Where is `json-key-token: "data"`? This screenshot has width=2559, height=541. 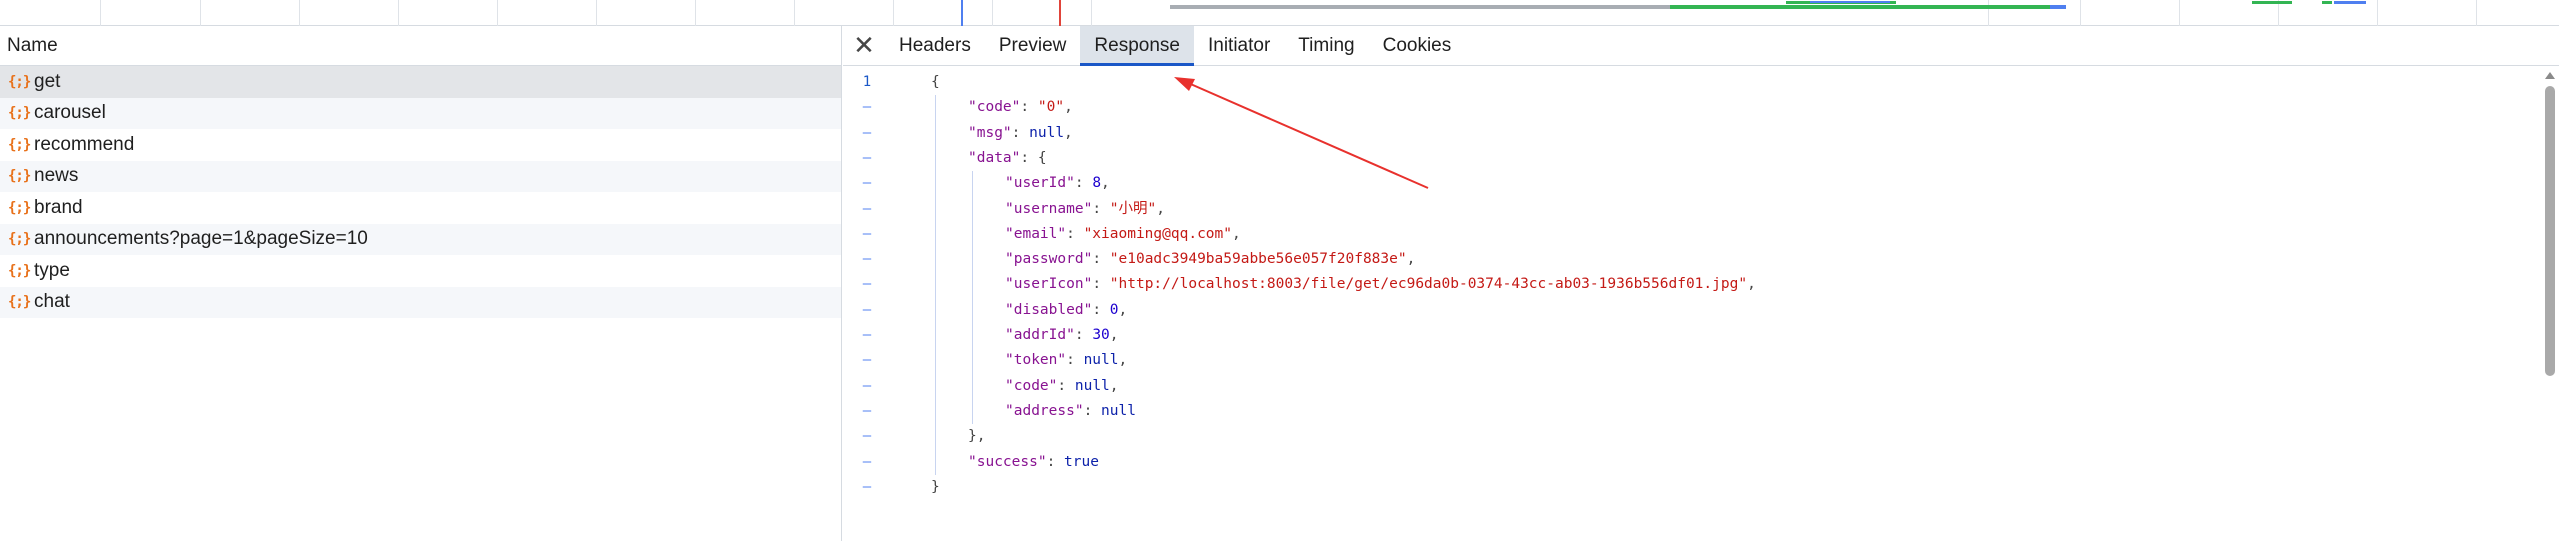
json-key-token: "data" is located at coordinates (994, 157).